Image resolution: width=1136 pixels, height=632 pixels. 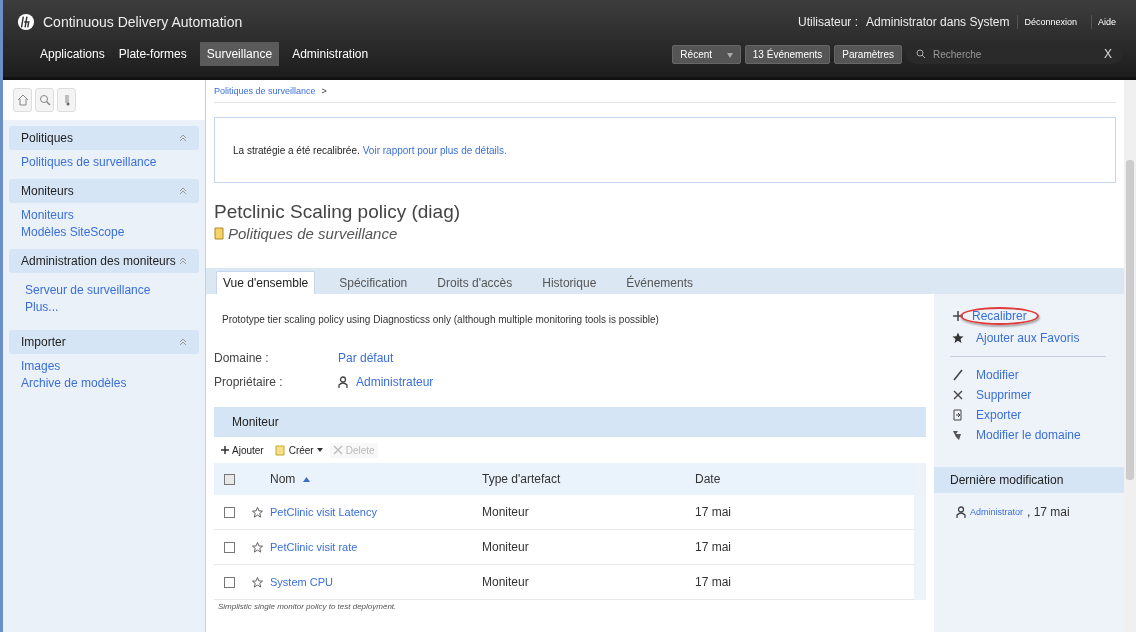 I want to click on action-link: Modifier le domaine, so click(x=1028, y=435).